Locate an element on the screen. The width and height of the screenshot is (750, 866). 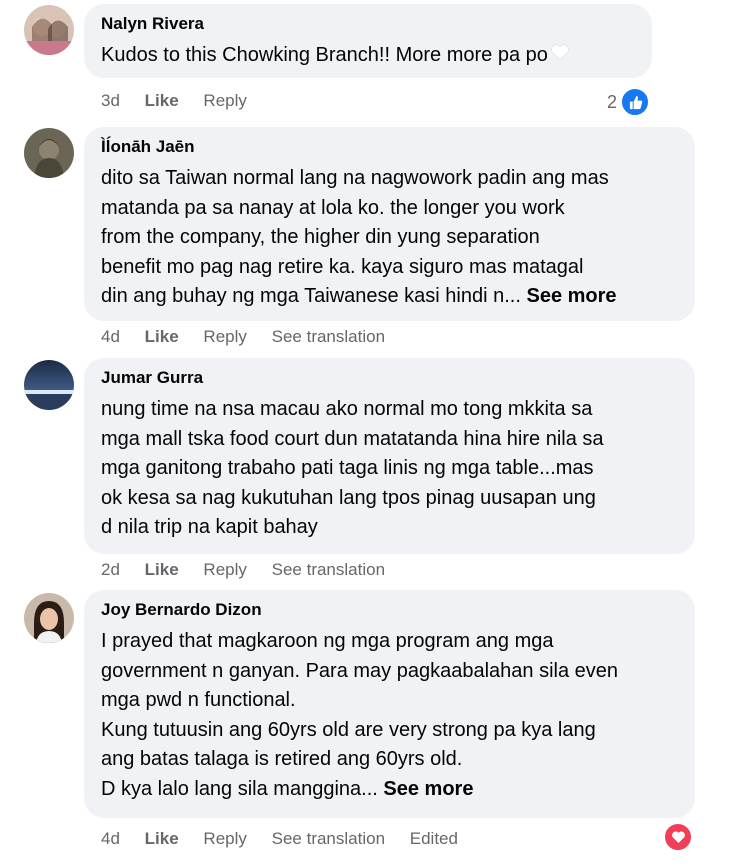
heart-icon is located at coordinates (678, 837).